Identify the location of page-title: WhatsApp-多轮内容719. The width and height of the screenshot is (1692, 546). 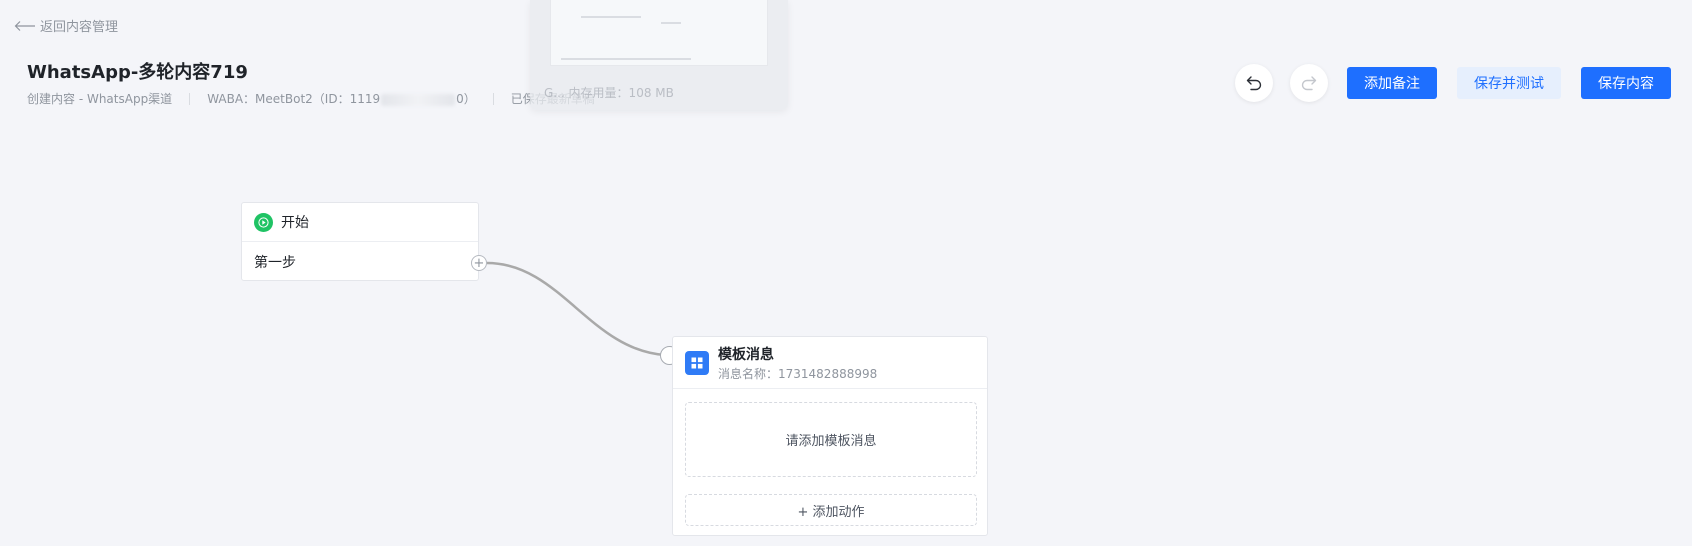
(137, 72).